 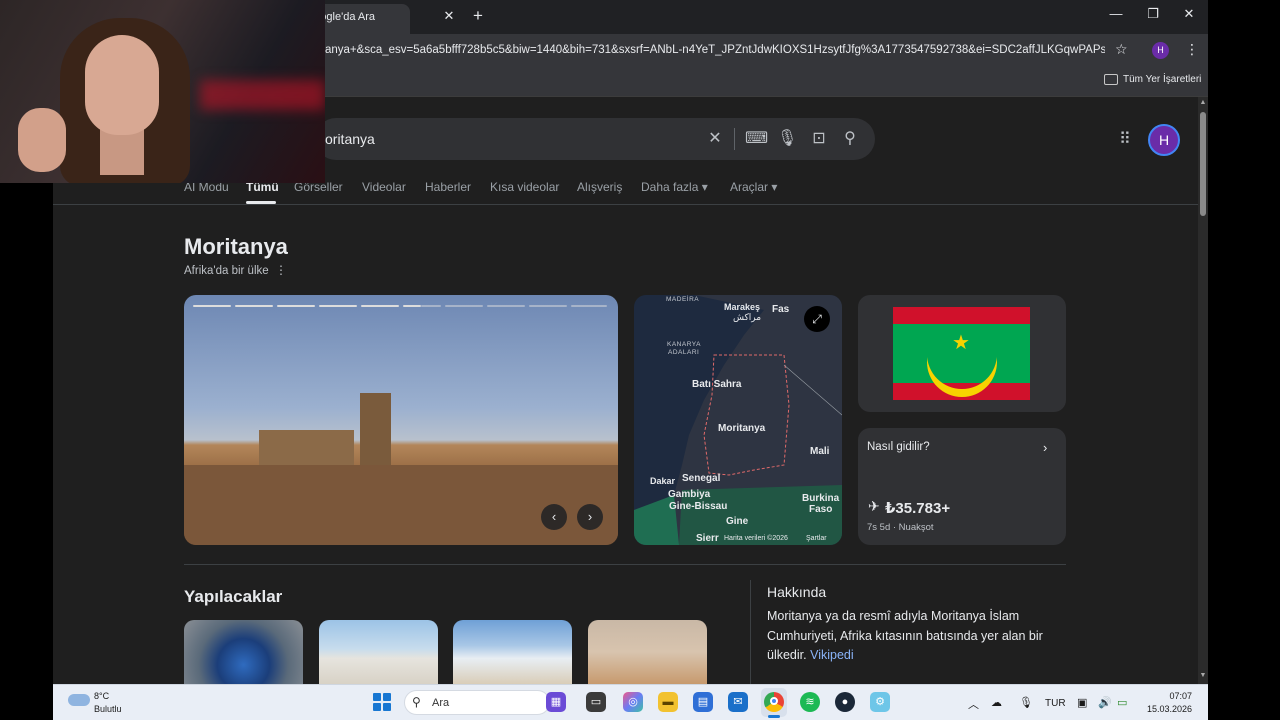 What do you see at coordinates (1105, 702) in the screenshot?
I see `tray-volume-icon: 🔊` at bounding box center [1105, 702].